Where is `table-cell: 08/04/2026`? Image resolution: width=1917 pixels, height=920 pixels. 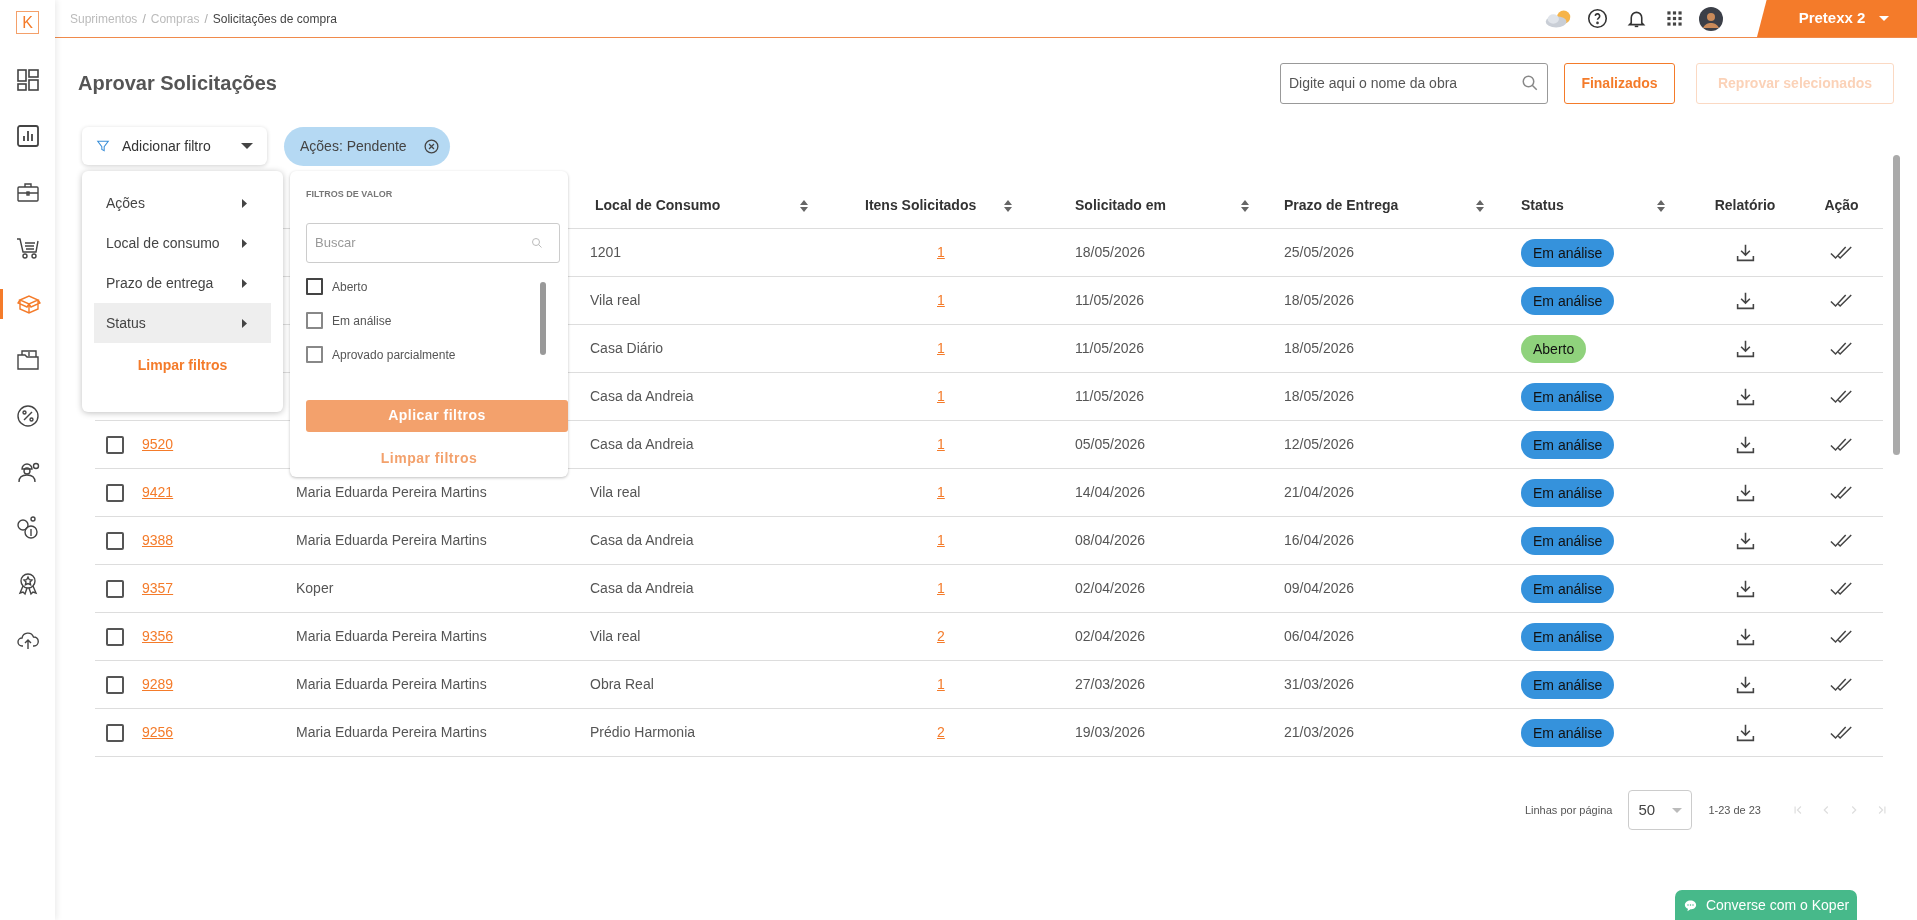 table-cell: 08/04/2026 is located at coordinates (1110, 540).